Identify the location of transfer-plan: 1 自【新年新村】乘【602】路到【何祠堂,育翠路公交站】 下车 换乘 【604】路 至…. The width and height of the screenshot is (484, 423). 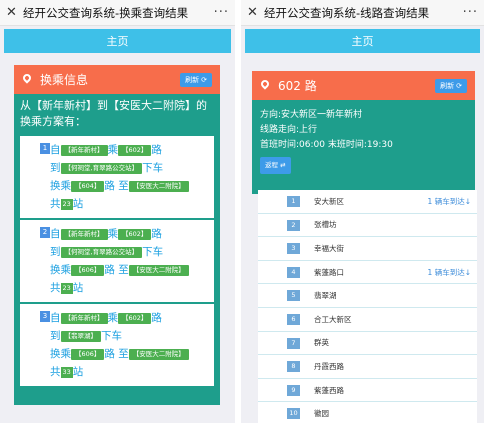
(117, 178).